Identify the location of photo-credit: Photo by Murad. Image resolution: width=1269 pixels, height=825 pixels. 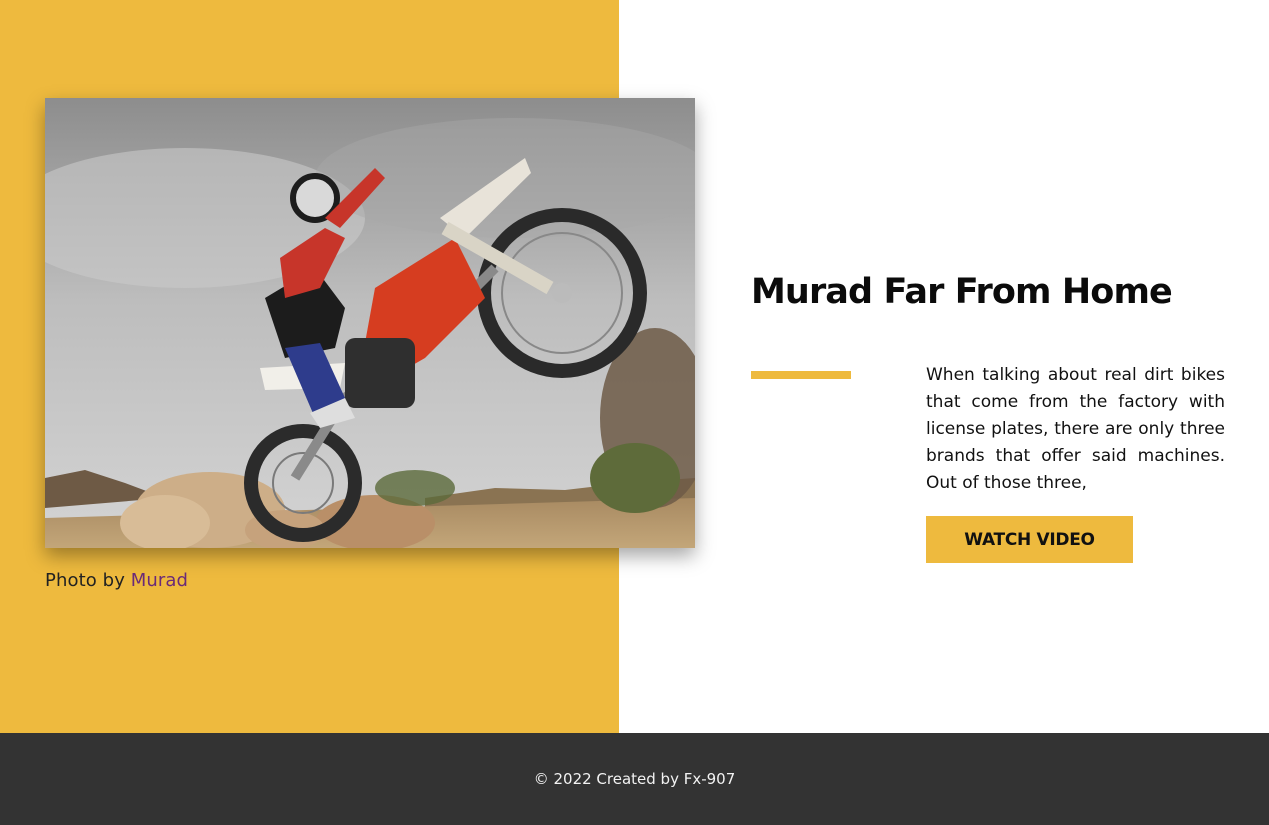
(116, 580).